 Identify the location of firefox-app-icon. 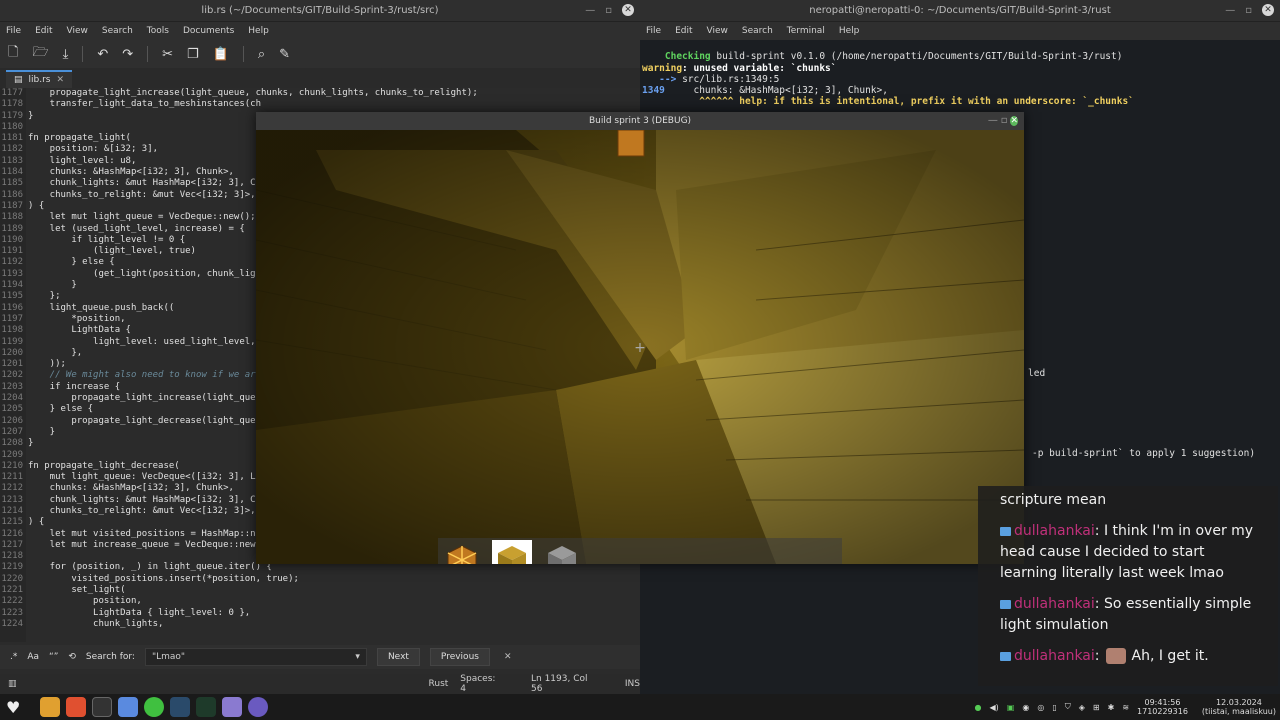
(76, 707).